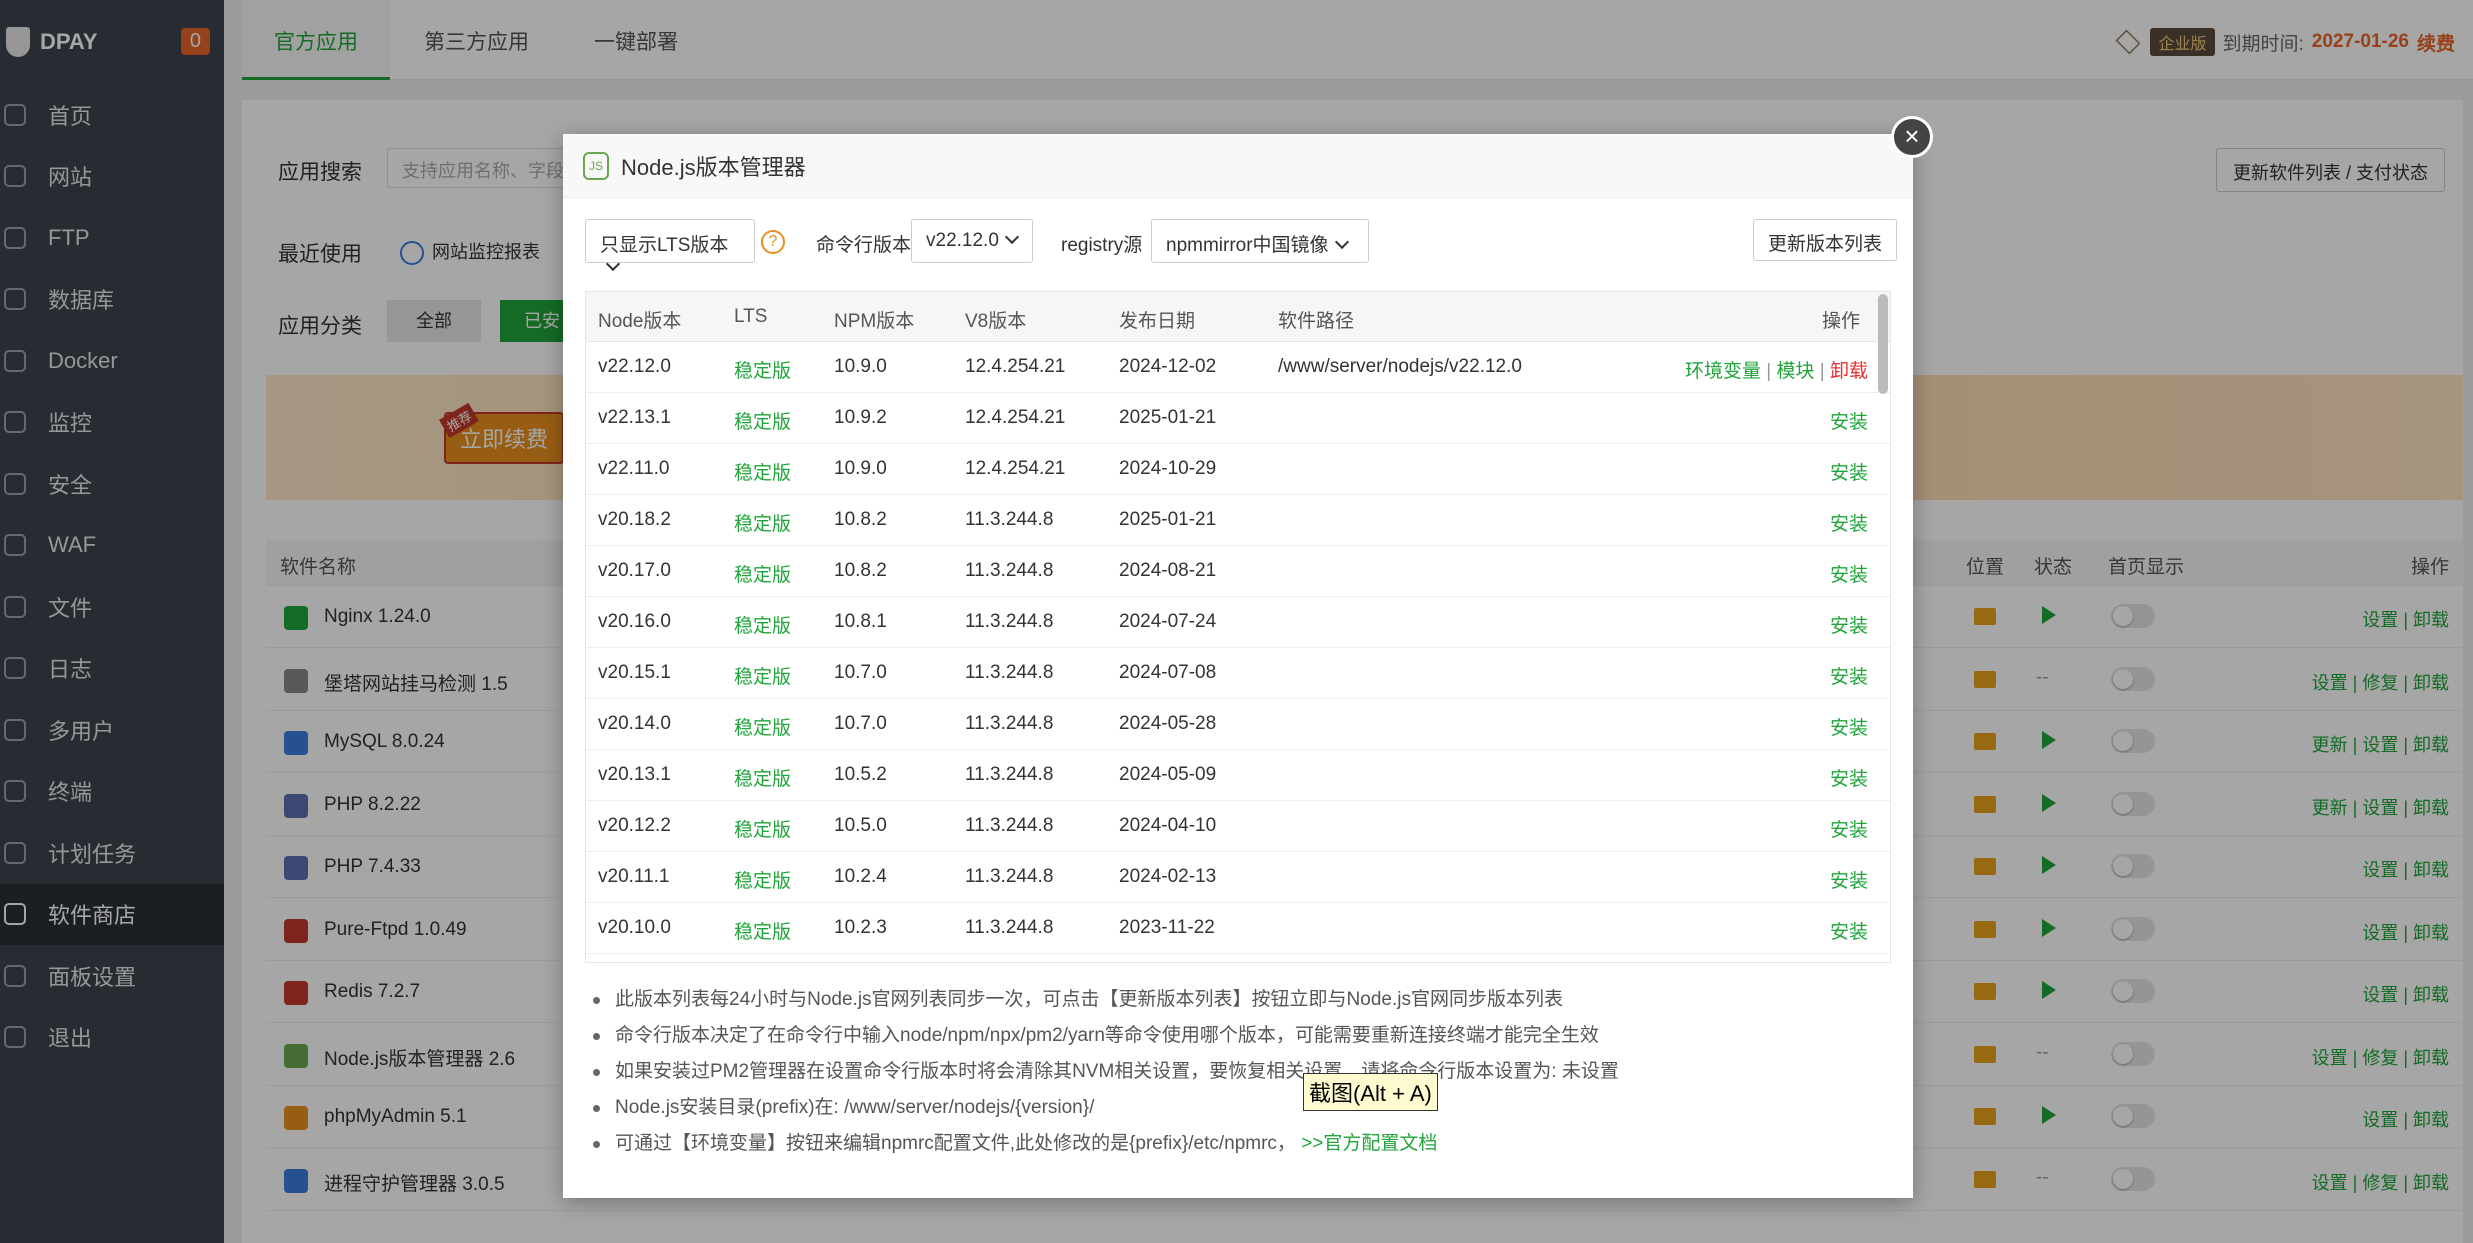 This screenshot has width=2473, height=1243. What do you see at coordinates (634, 876) in the screenshot?
I see `node-version: v20.11.1` at bounding box center [634, 876].